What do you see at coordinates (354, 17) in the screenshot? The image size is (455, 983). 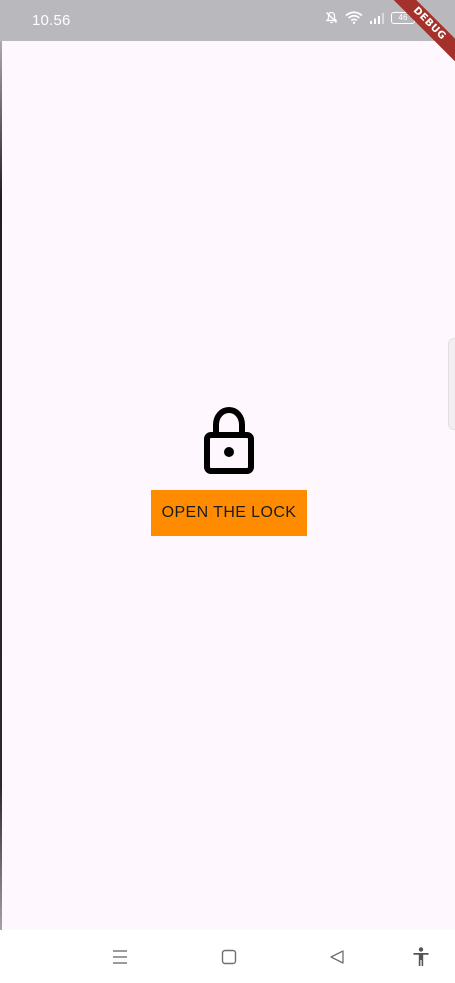 I see `wifi-icon` at bounding box center [354, 17].